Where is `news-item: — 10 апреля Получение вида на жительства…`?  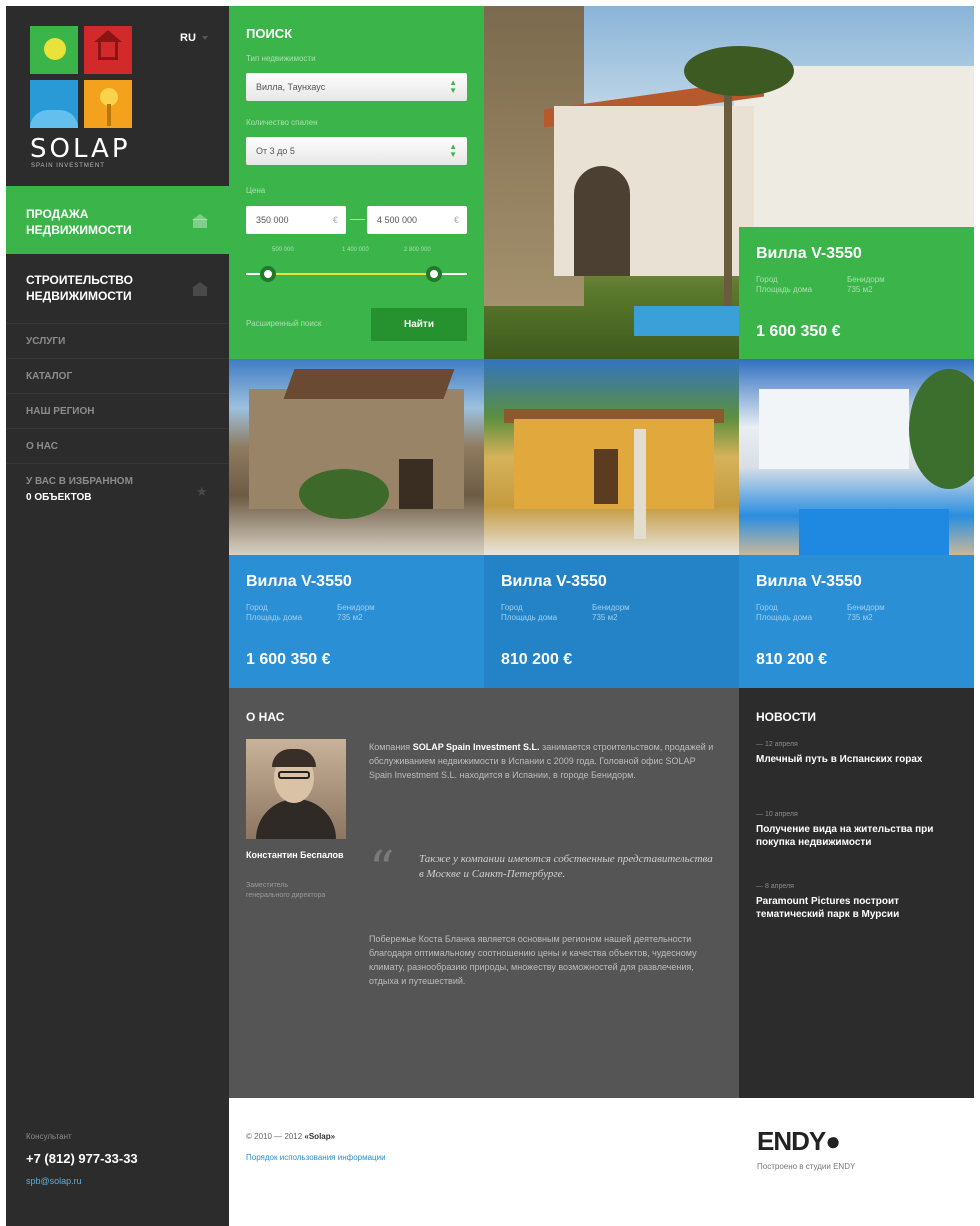 news-item: — 10 апреля Получение вида на жительства… is located at coordinates (858, 830).